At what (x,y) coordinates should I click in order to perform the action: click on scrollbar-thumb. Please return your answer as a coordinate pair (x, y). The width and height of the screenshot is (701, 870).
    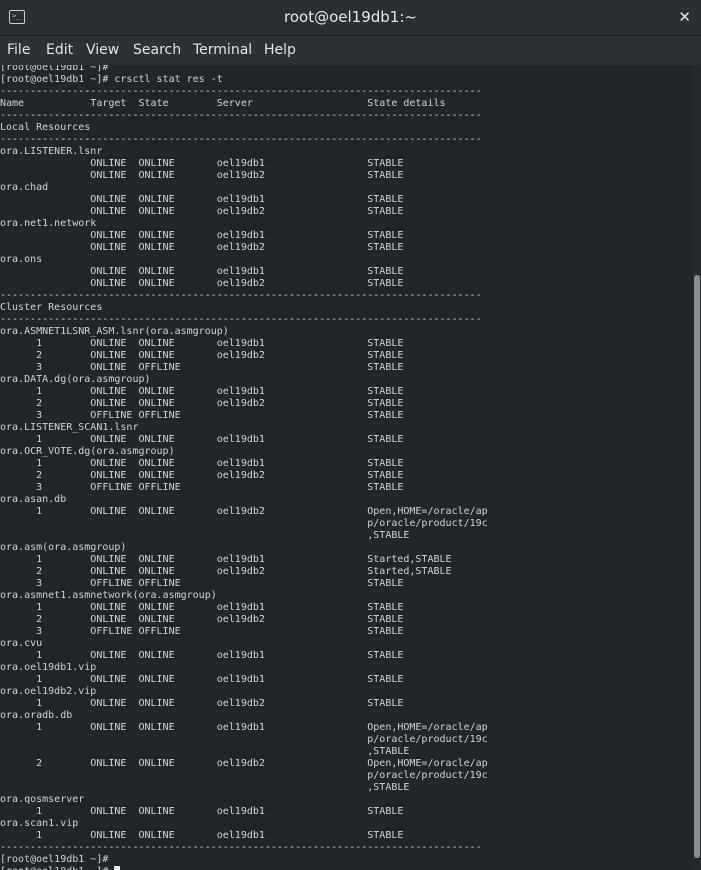
    Looking at the image, I should click on (697, 566).